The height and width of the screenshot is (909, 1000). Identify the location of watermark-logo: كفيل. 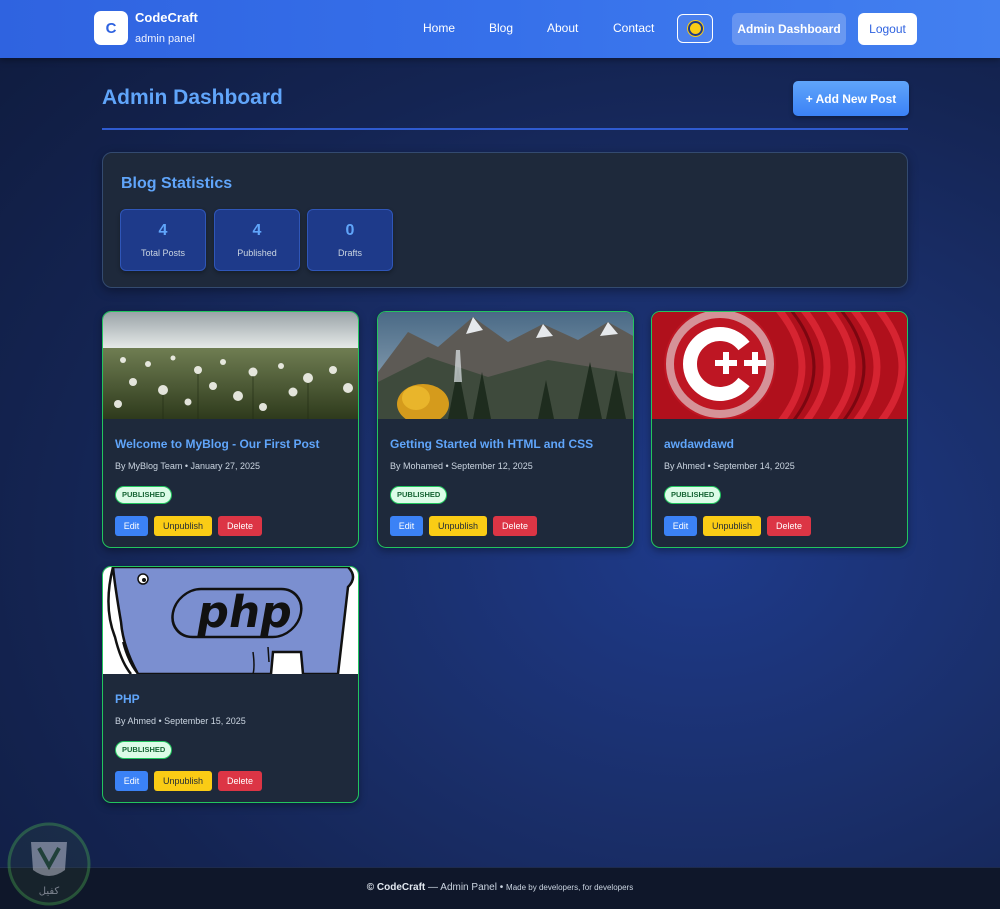
(49, 864).